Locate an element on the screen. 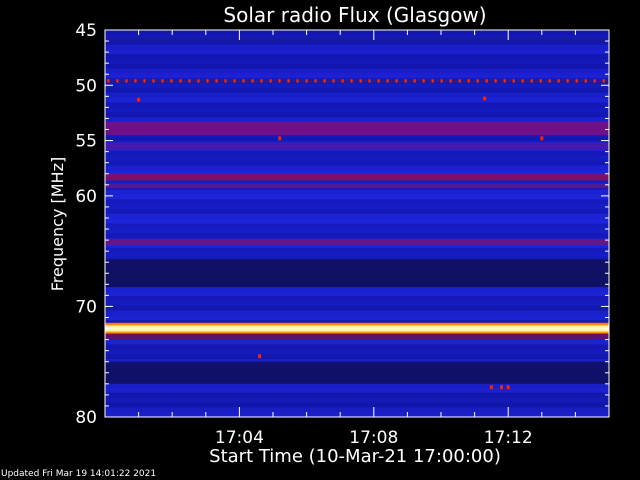  x-tick-label: 17:12 is located at coordinates (508, 438).